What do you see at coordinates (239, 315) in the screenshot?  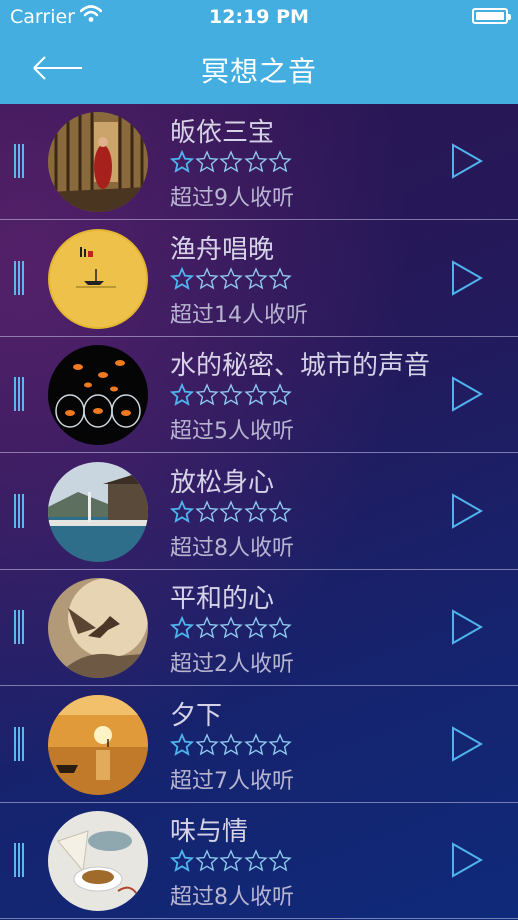 I see `listener-count: 超过14人收听` at bounding box center [239, 315].